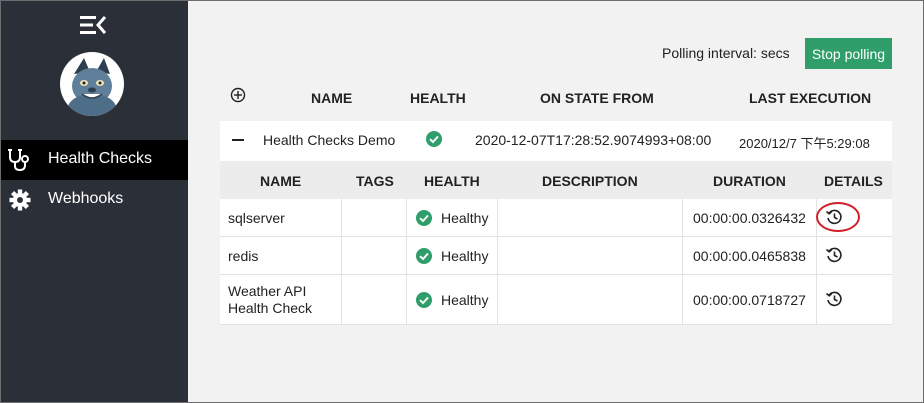  What do you see at coordinates (86, 198) in the screenshot?
I see `sidebar-item-label: Webhooks` at bounding box center [86, 198].